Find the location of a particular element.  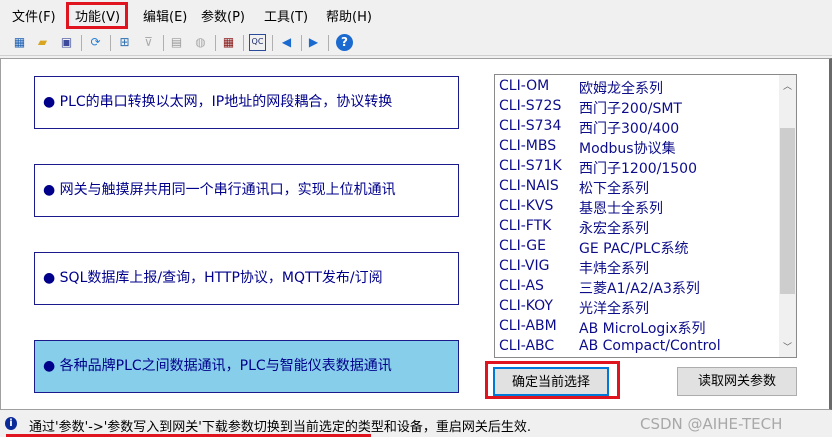

read-gateway-params-button: 读取网关参数 is located at coordinates (737, 381).